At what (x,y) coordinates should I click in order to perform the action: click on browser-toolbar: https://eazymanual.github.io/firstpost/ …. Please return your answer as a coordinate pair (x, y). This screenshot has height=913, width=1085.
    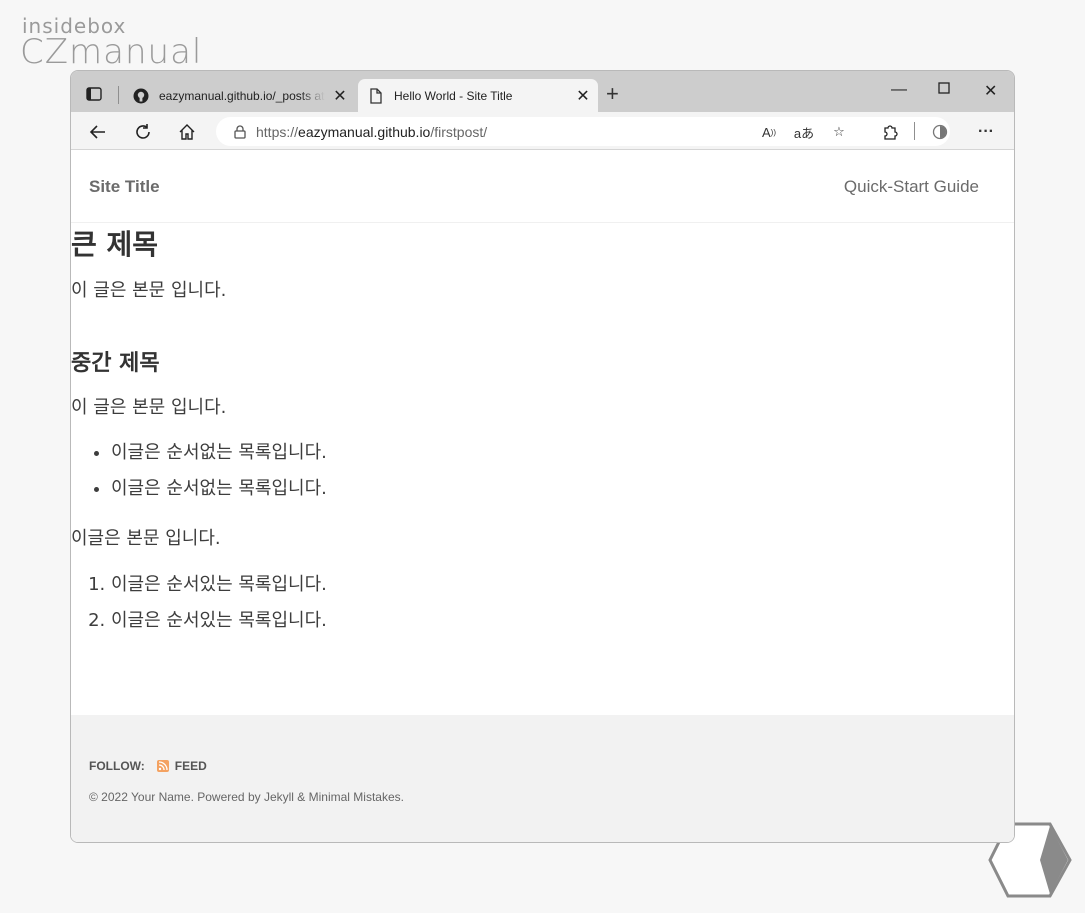
    Looking at the image, I should click on (542, 131).